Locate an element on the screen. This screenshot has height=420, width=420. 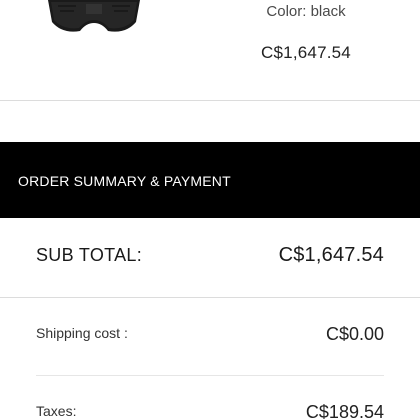
taxes-value: C$189.54 is located at coordinates (344, 411).